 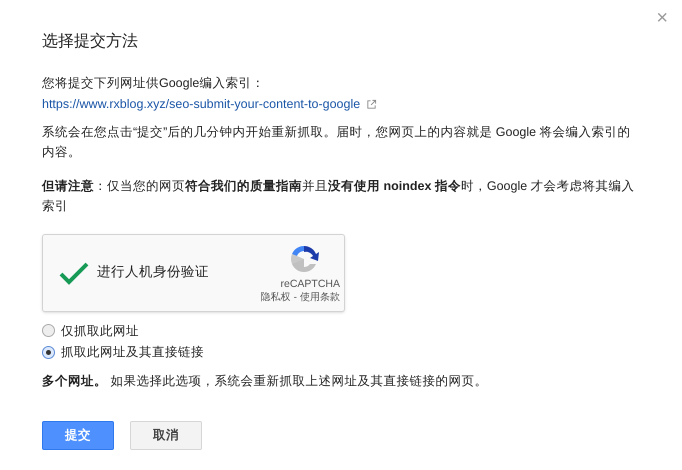 What do you see at coordinates (265, 381) in the screenshot?
I see `description-text: 多个网址。 如果选择此选项，系统会重新抓取上述网址及其直接链接的网页。` at bounding box center [265, 381].